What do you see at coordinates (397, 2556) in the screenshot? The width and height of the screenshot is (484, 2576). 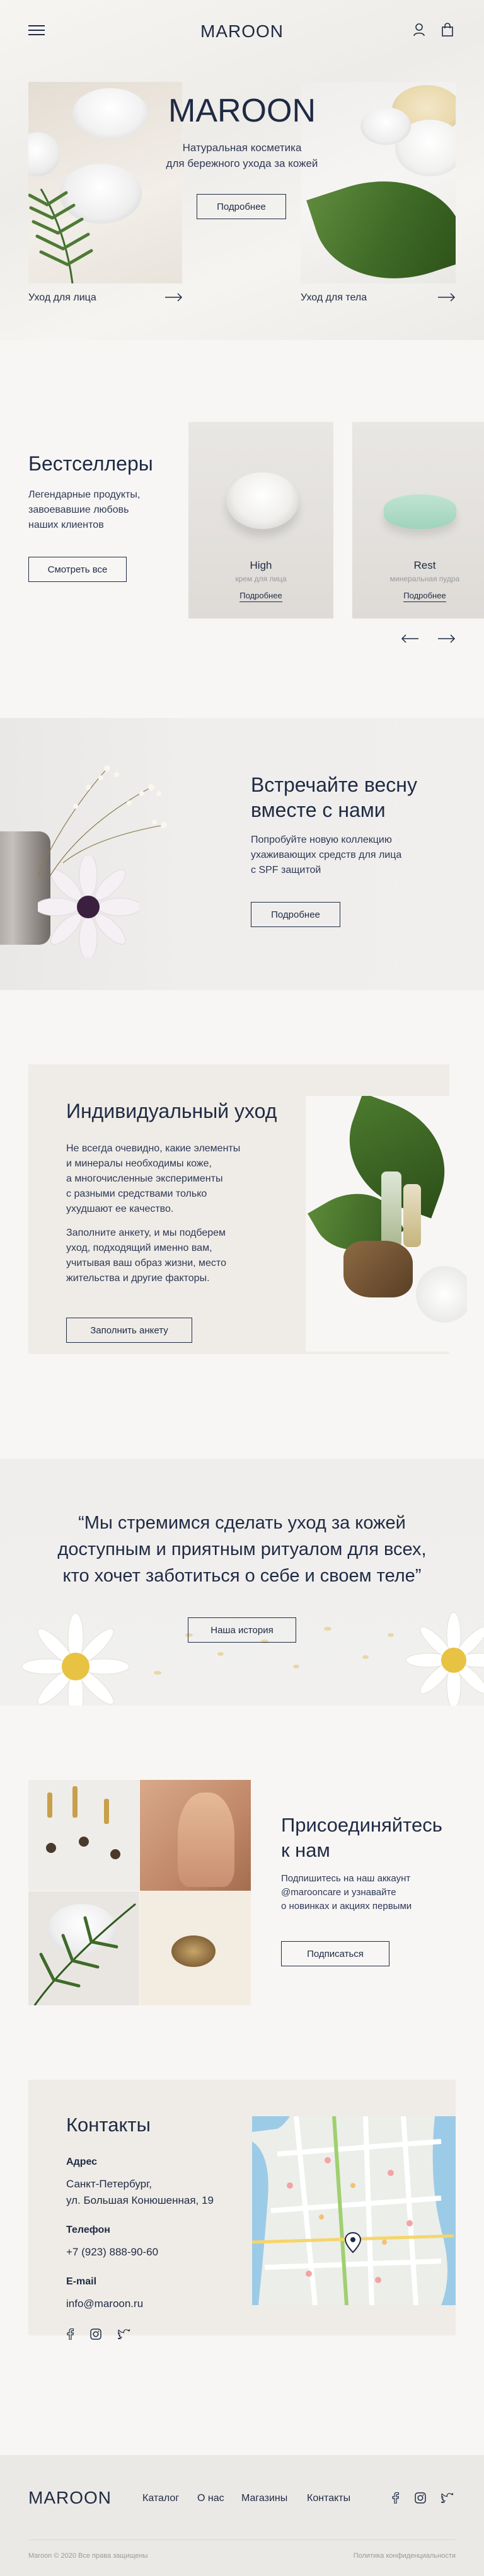 I see `privacy-policy-link: Политика конфиденциальности` at bounding box center [397, 2556].